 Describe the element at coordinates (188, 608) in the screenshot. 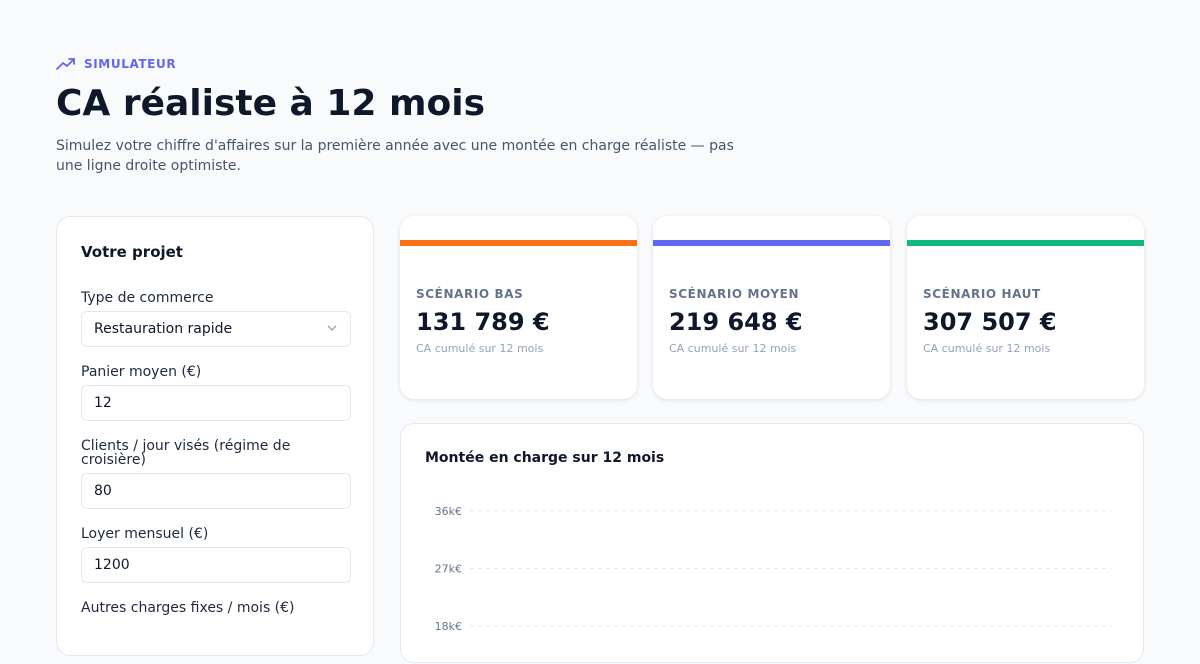

I see `charges-label: Autres charges fixes / mois (€)` at that location.